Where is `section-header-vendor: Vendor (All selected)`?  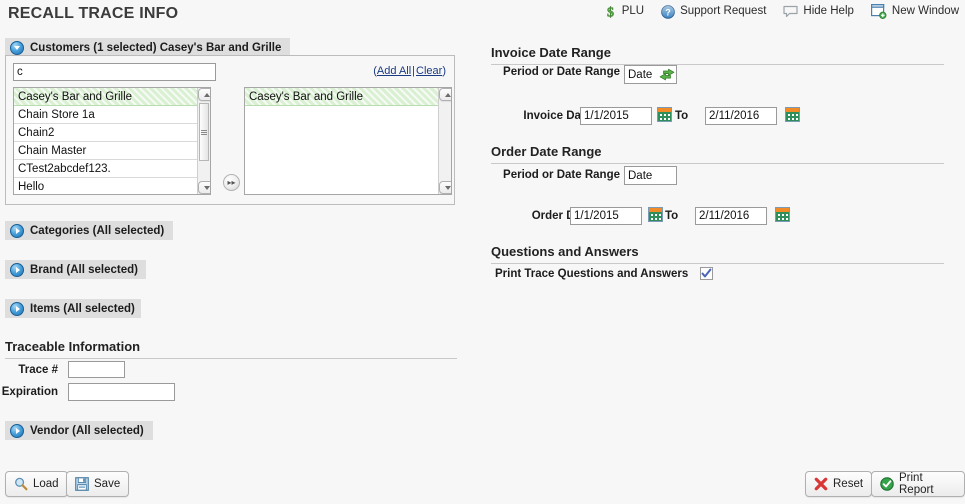 section-header-vendor: Vendor (All selected) is located at coordinates (79, 430).